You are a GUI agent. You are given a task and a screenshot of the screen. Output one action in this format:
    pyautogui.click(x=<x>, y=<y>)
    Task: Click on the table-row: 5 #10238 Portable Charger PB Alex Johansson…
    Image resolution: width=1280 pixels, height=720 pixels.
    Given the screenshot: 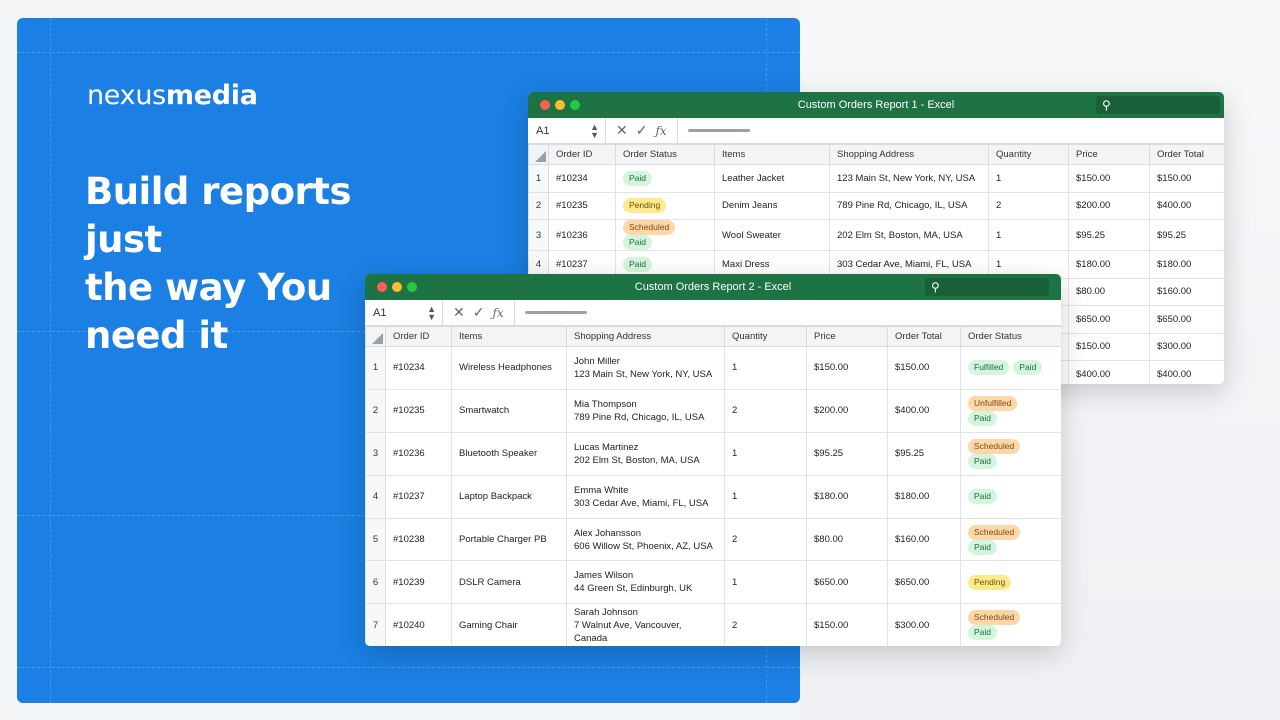 What is the action you would take?
    pyautogui.click(x=713, y=539)
    